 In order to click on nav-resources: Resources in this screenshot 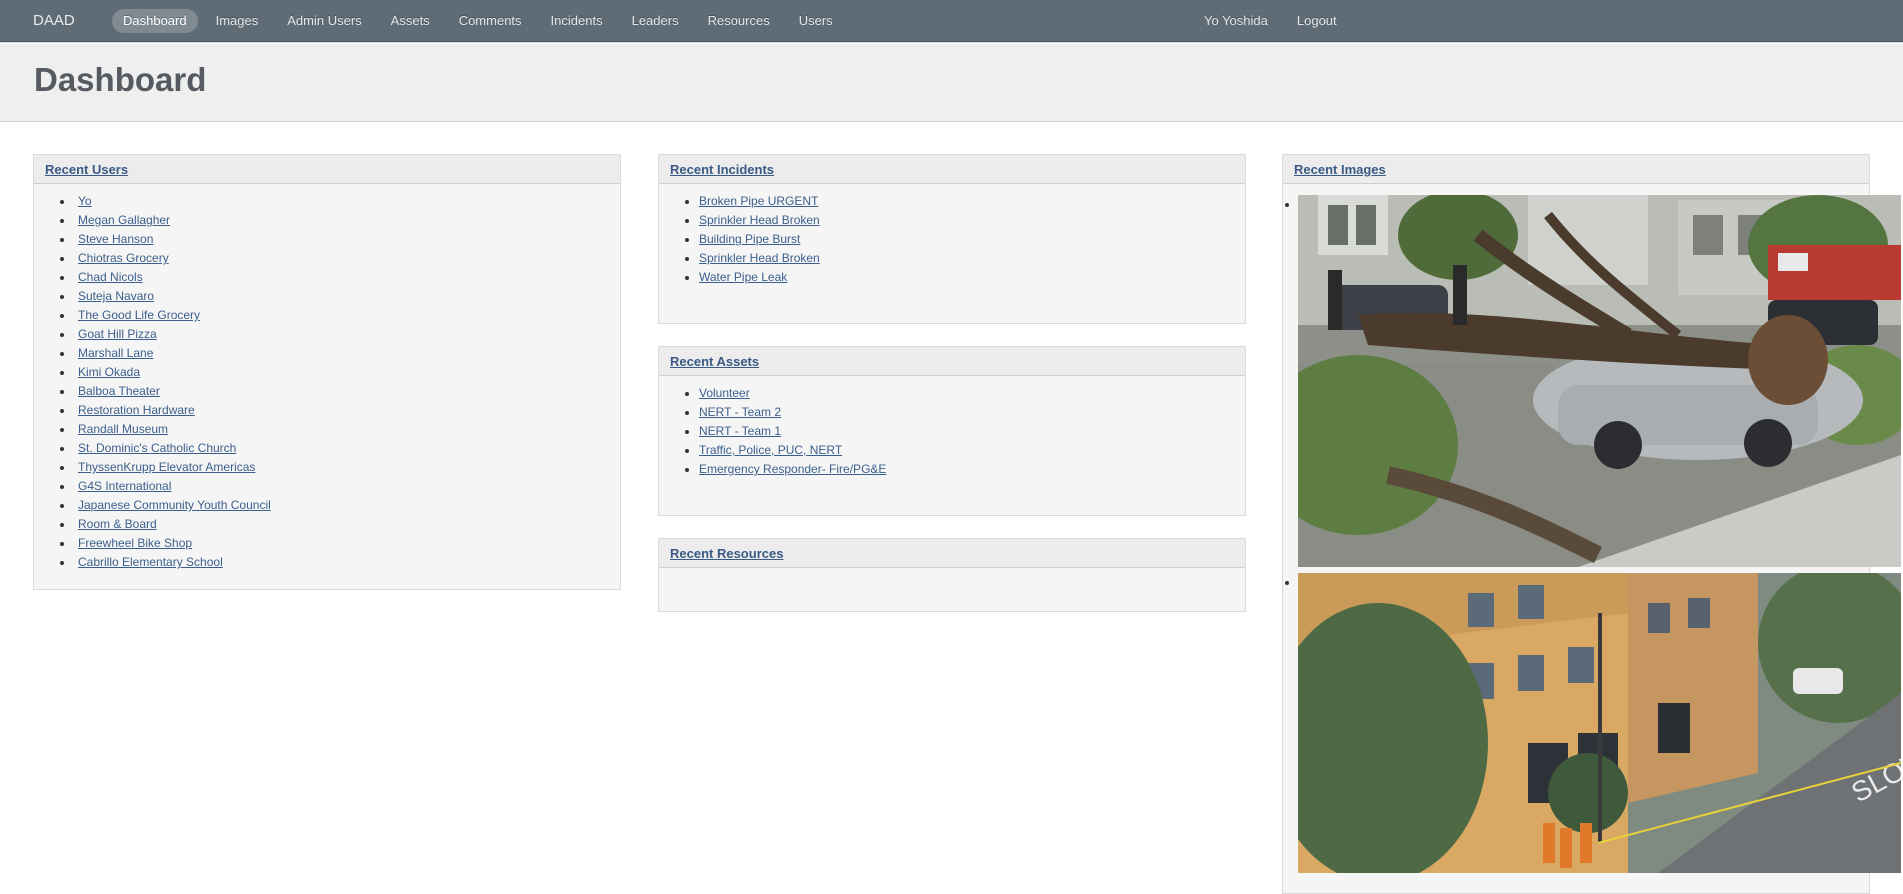, I will do `click(739, 21)`.